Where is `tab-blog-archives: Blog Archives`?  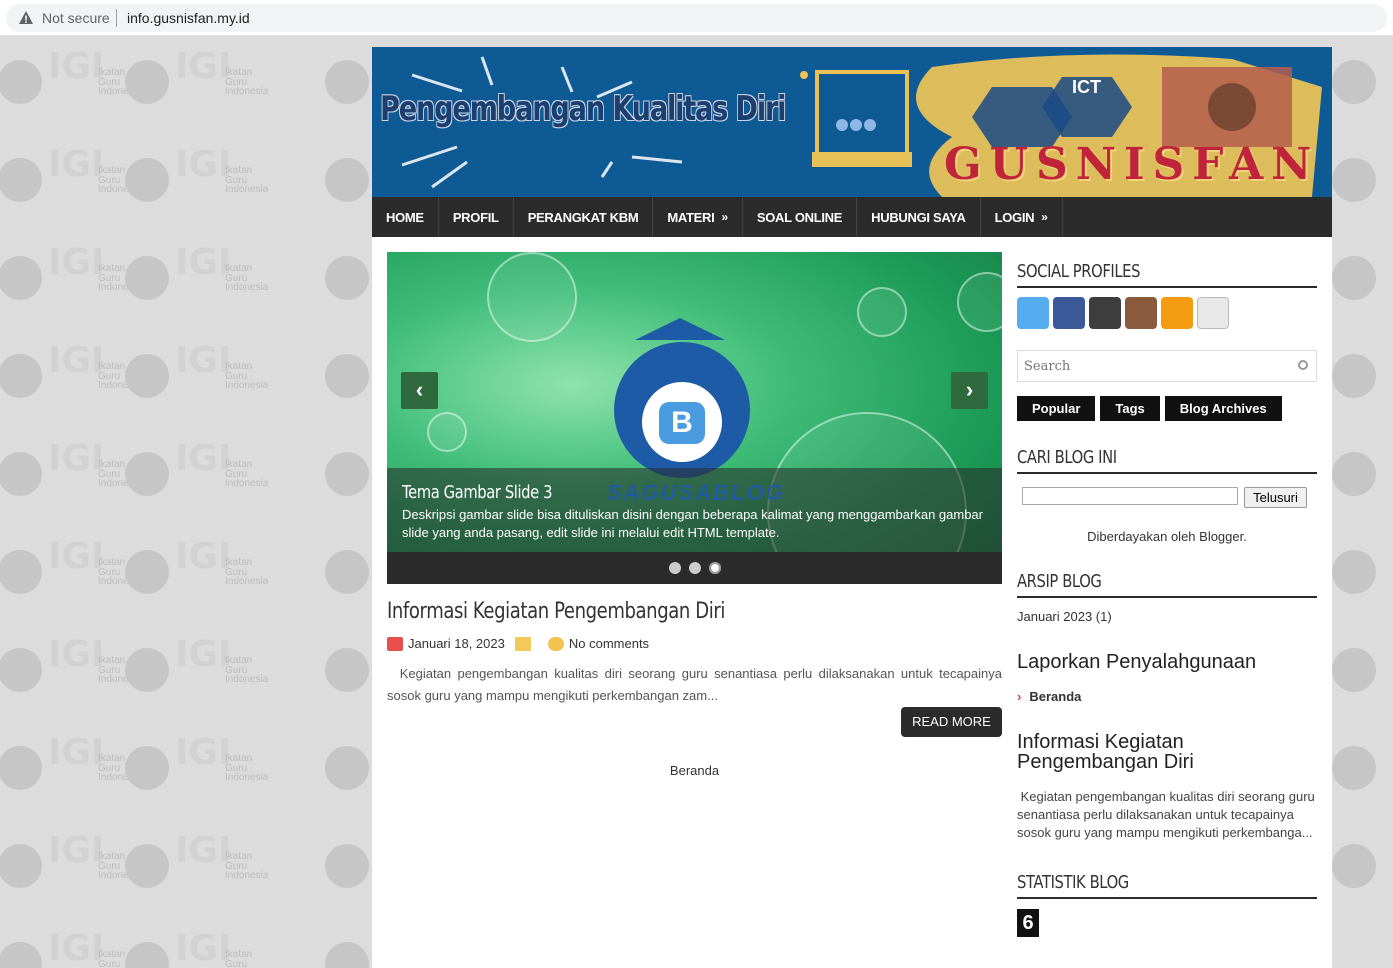
tab-blog-archives: Blog Archives is located at coordinates (1223, 408).